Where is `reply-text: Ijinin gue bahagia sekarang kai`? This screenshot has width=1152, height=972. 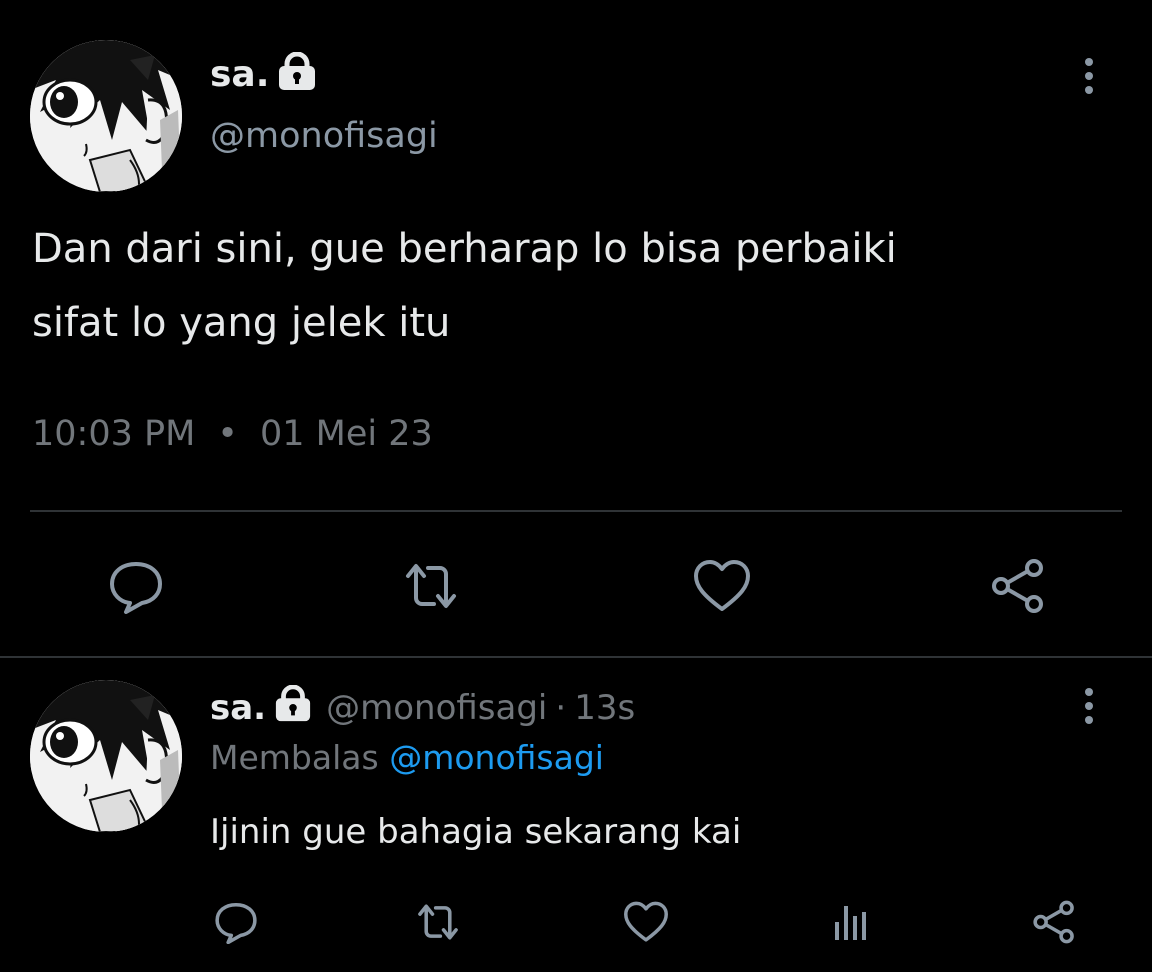 reply-text: Ijinin gue bahagia sekarang kai is located at coordinates (476, 832).